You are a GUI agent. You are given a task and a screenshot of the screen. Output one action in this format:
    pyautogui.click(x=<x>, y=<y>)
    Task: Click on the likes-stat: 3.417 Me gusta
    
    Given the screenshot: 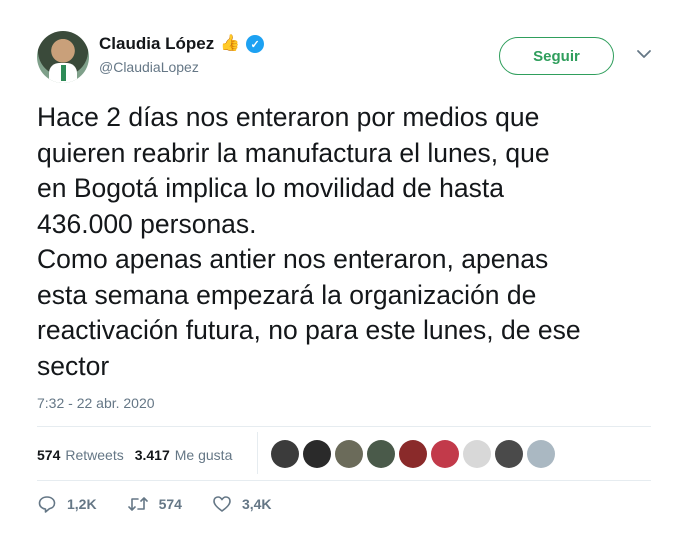 What is the action you would take?
    pyautogui.click(x=184, y=455)
    